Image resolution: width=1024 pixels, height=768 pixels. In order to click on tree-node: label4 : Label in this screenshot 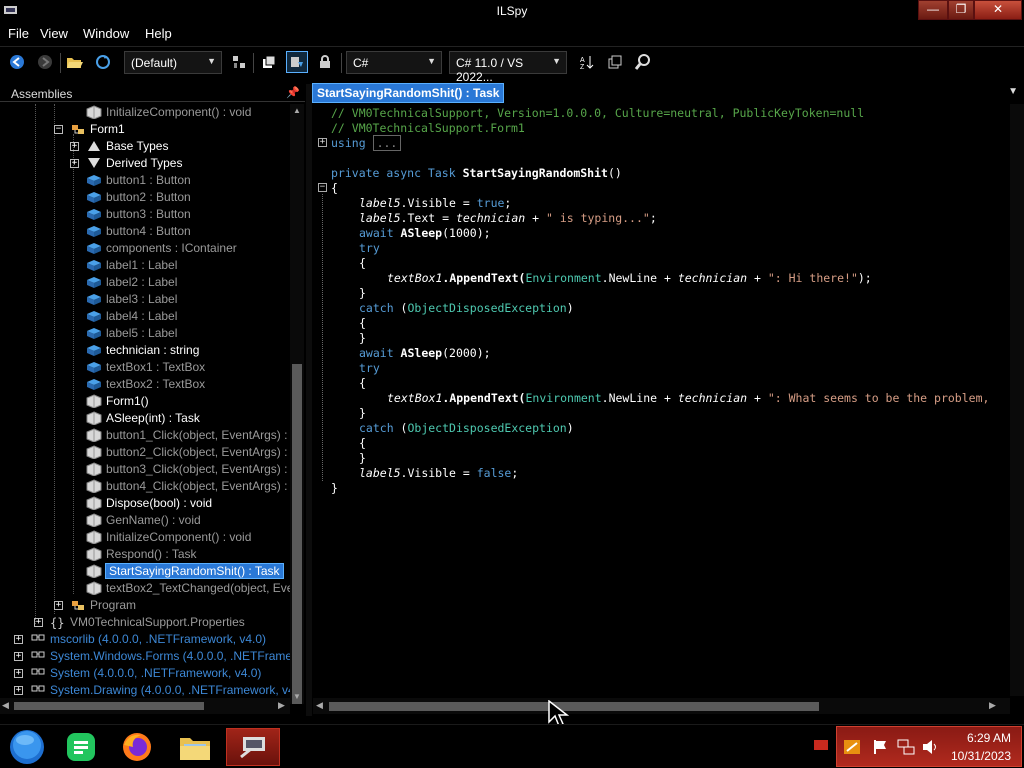, I will do `click(131, 316)`.